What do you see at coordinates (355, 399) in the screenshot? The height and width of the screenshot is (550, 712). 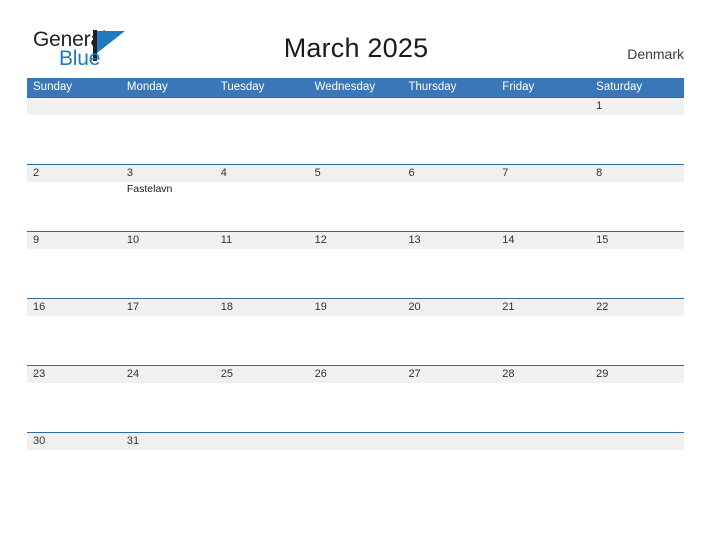 I see `calendar-day-cell: 26` at bounding box center [355, 399].